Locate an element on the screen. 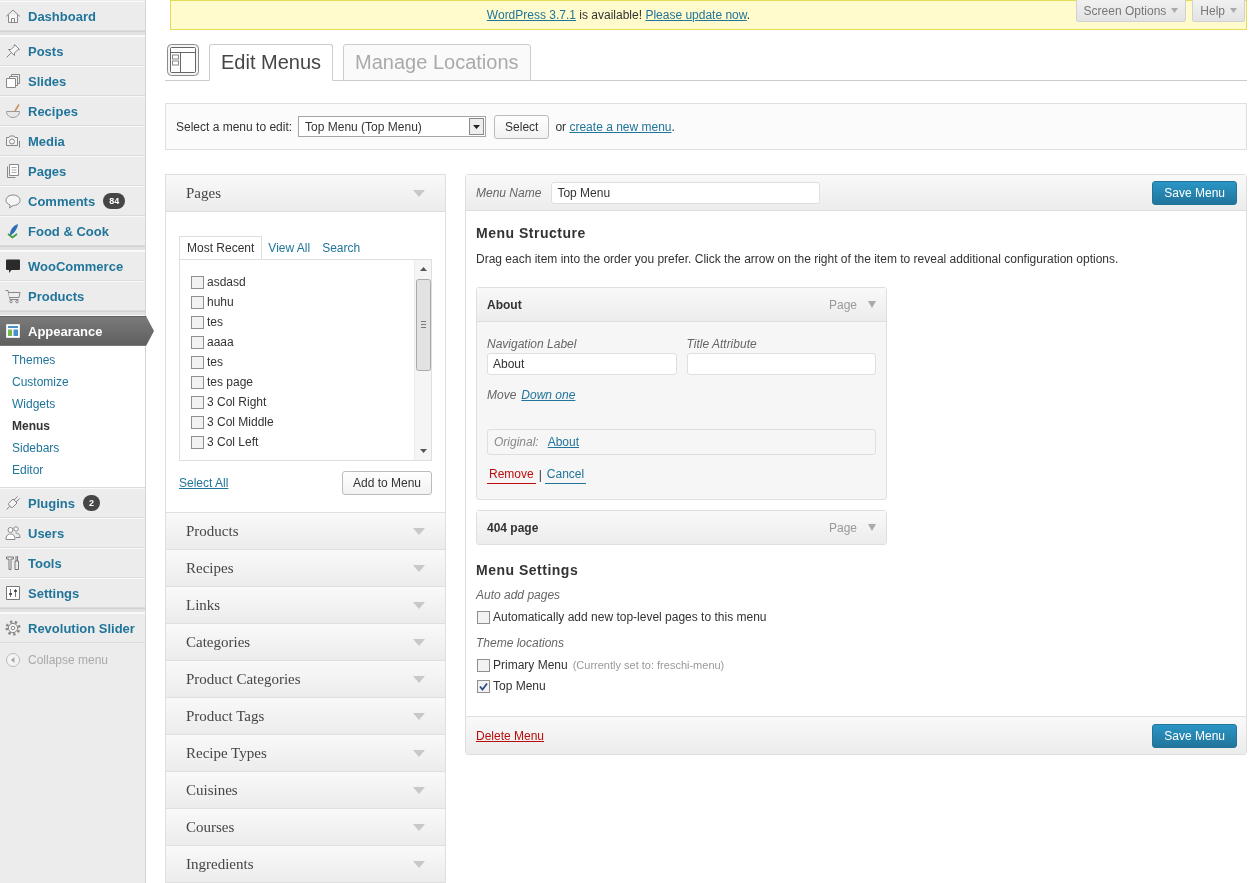 This screenshot has height=883, width=1257. submenu-item: Sidebars is located at coordinates (72, 448).